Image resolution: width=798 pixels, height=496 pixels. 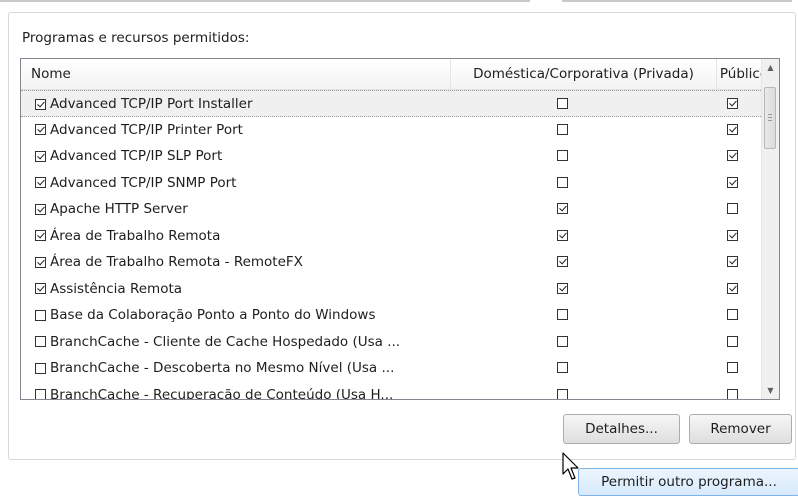 I want to click on vertical-scrollbar: ▲ ▼, so click(x=770, y=229).